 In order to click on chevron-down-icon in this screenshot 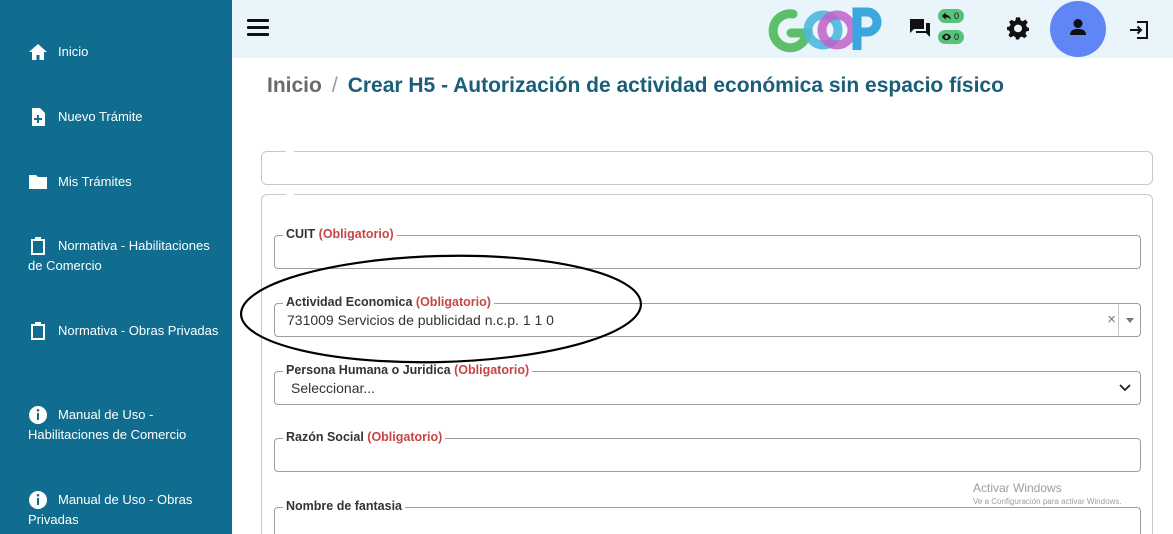, I will do `click(1125, 388)`.